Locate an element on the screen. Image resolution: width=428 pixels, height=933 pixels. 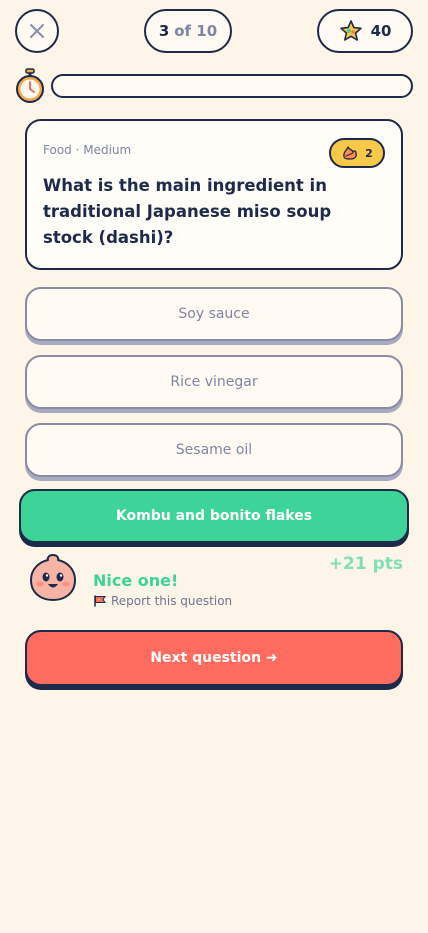
feedback-title: Nice one! is located at coordinates (136, 580).